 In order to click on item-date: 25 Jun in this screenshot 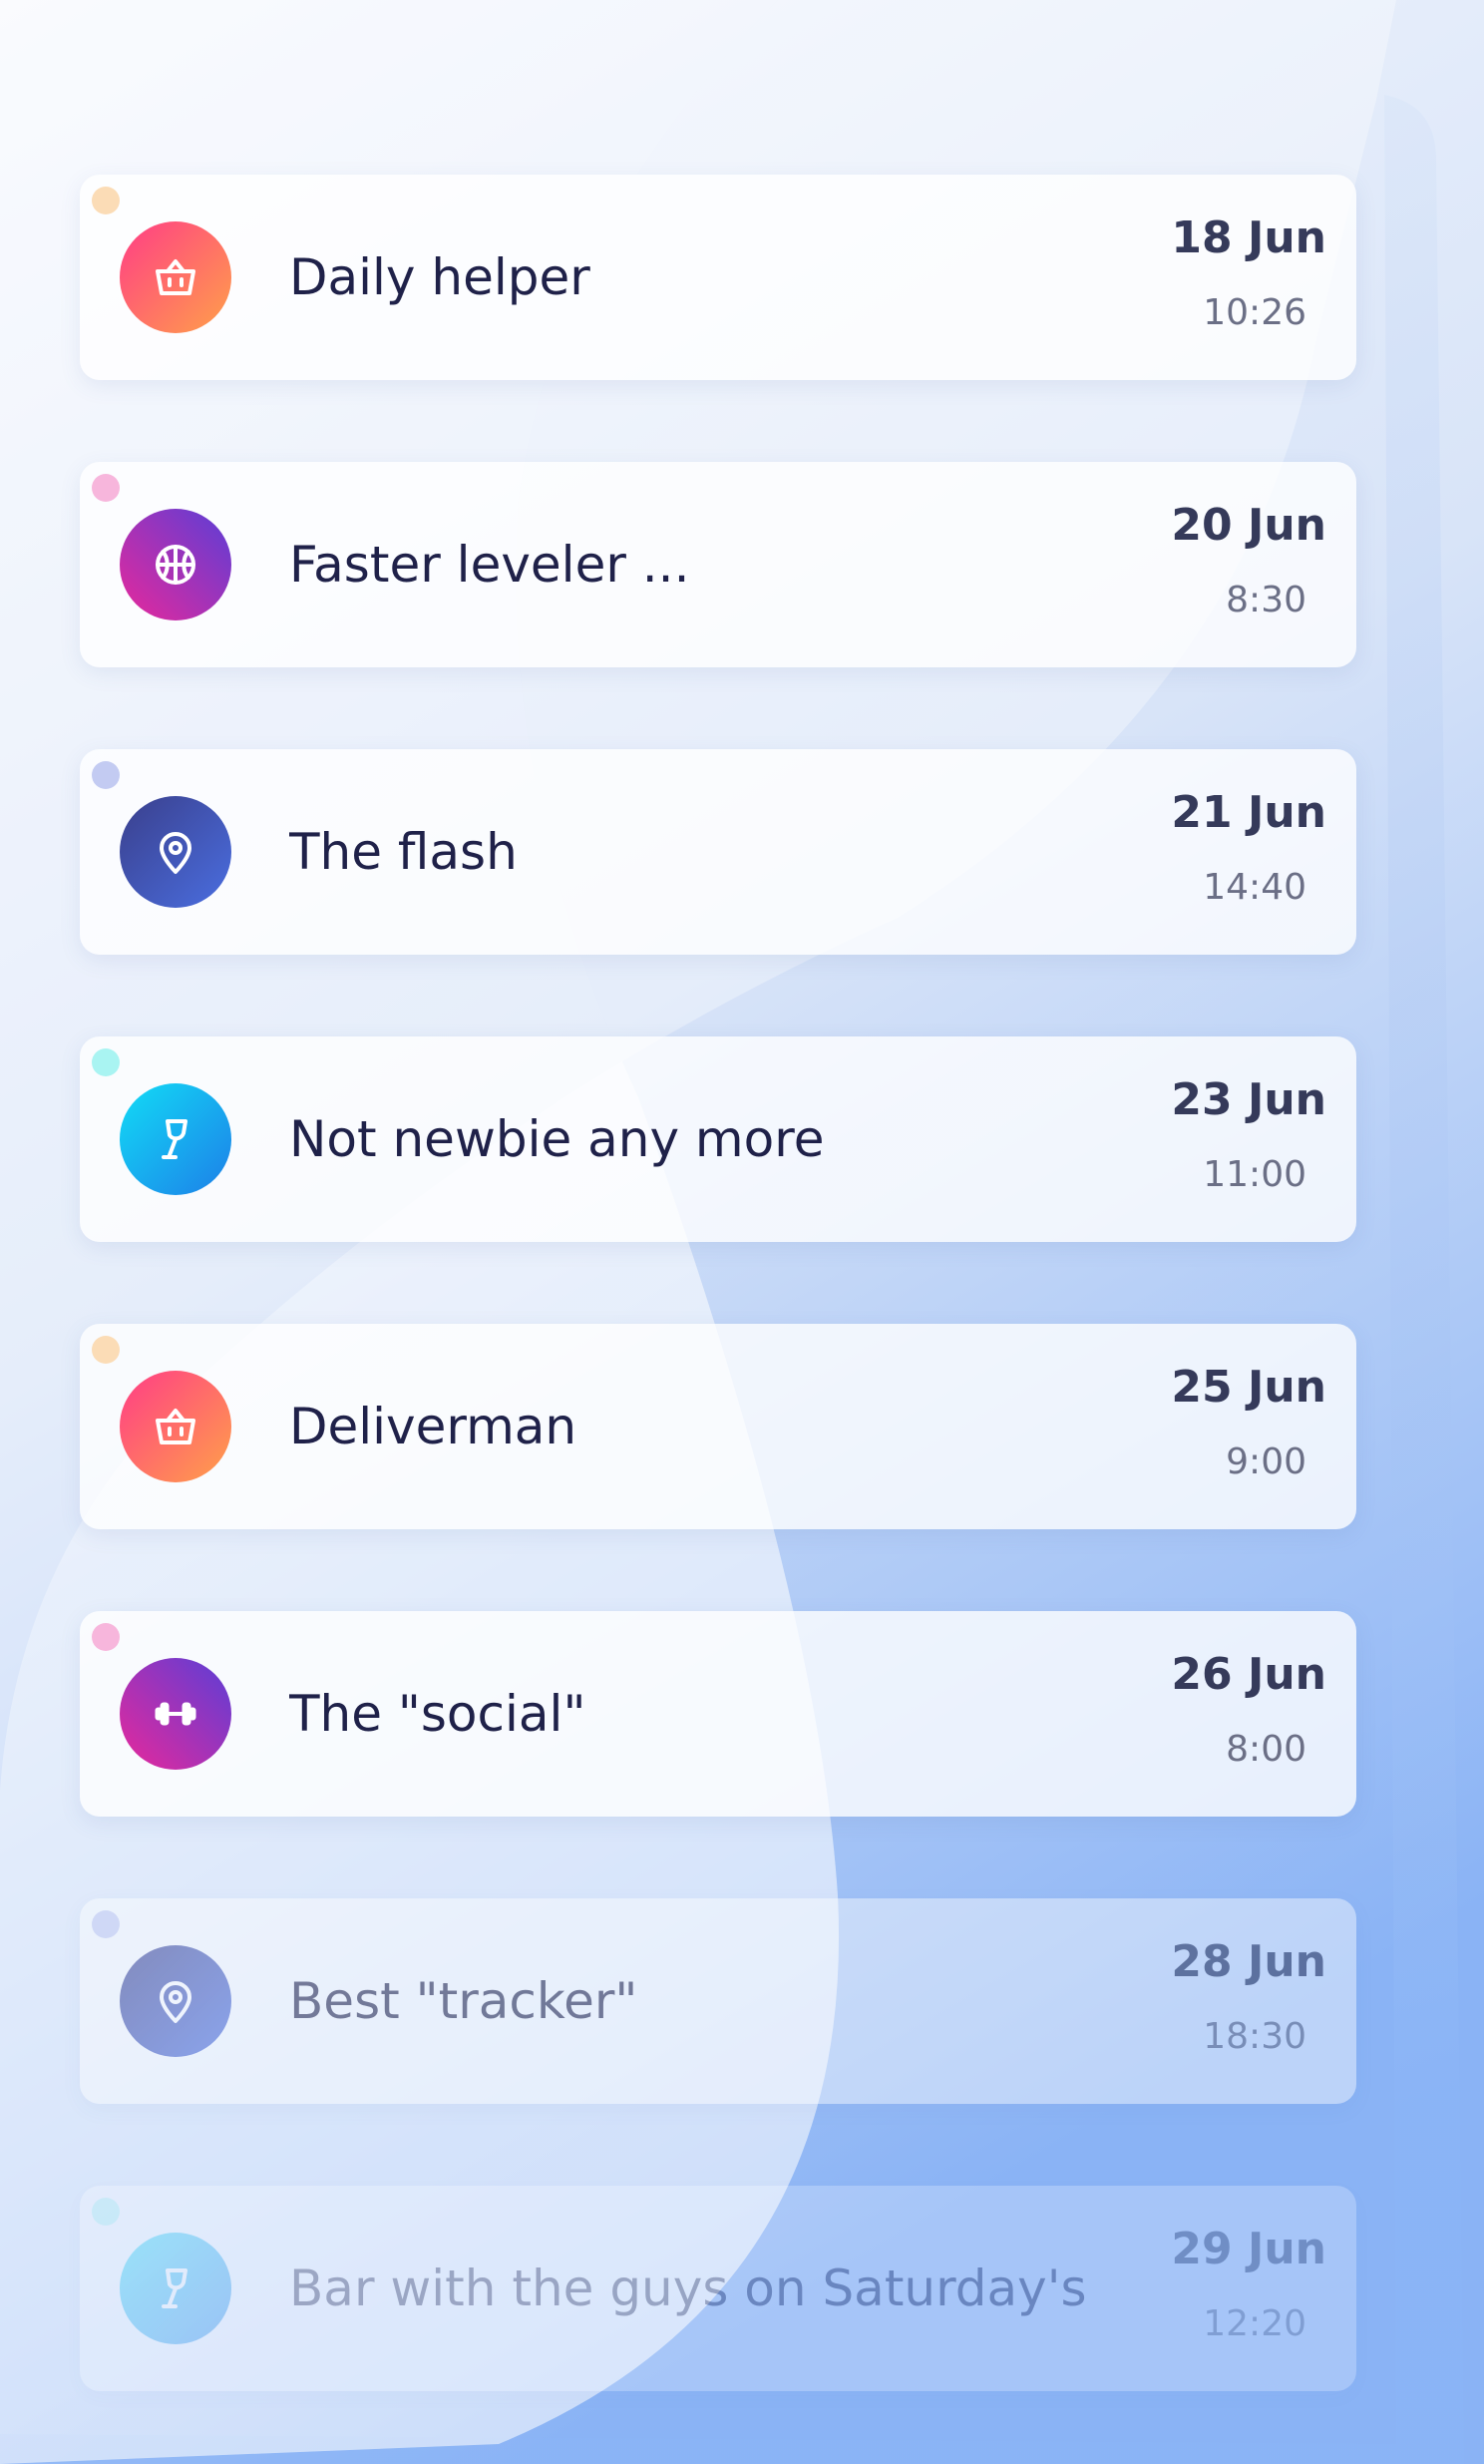, I will do `click(1248, 1387)`.